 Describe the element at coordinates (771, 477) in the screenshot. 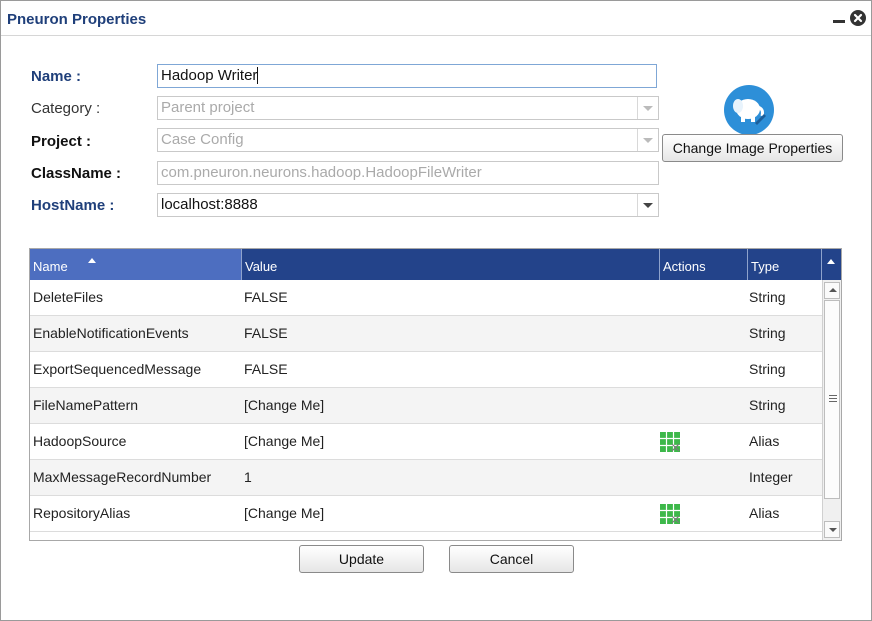

I see `row-type: Integer` at that location.